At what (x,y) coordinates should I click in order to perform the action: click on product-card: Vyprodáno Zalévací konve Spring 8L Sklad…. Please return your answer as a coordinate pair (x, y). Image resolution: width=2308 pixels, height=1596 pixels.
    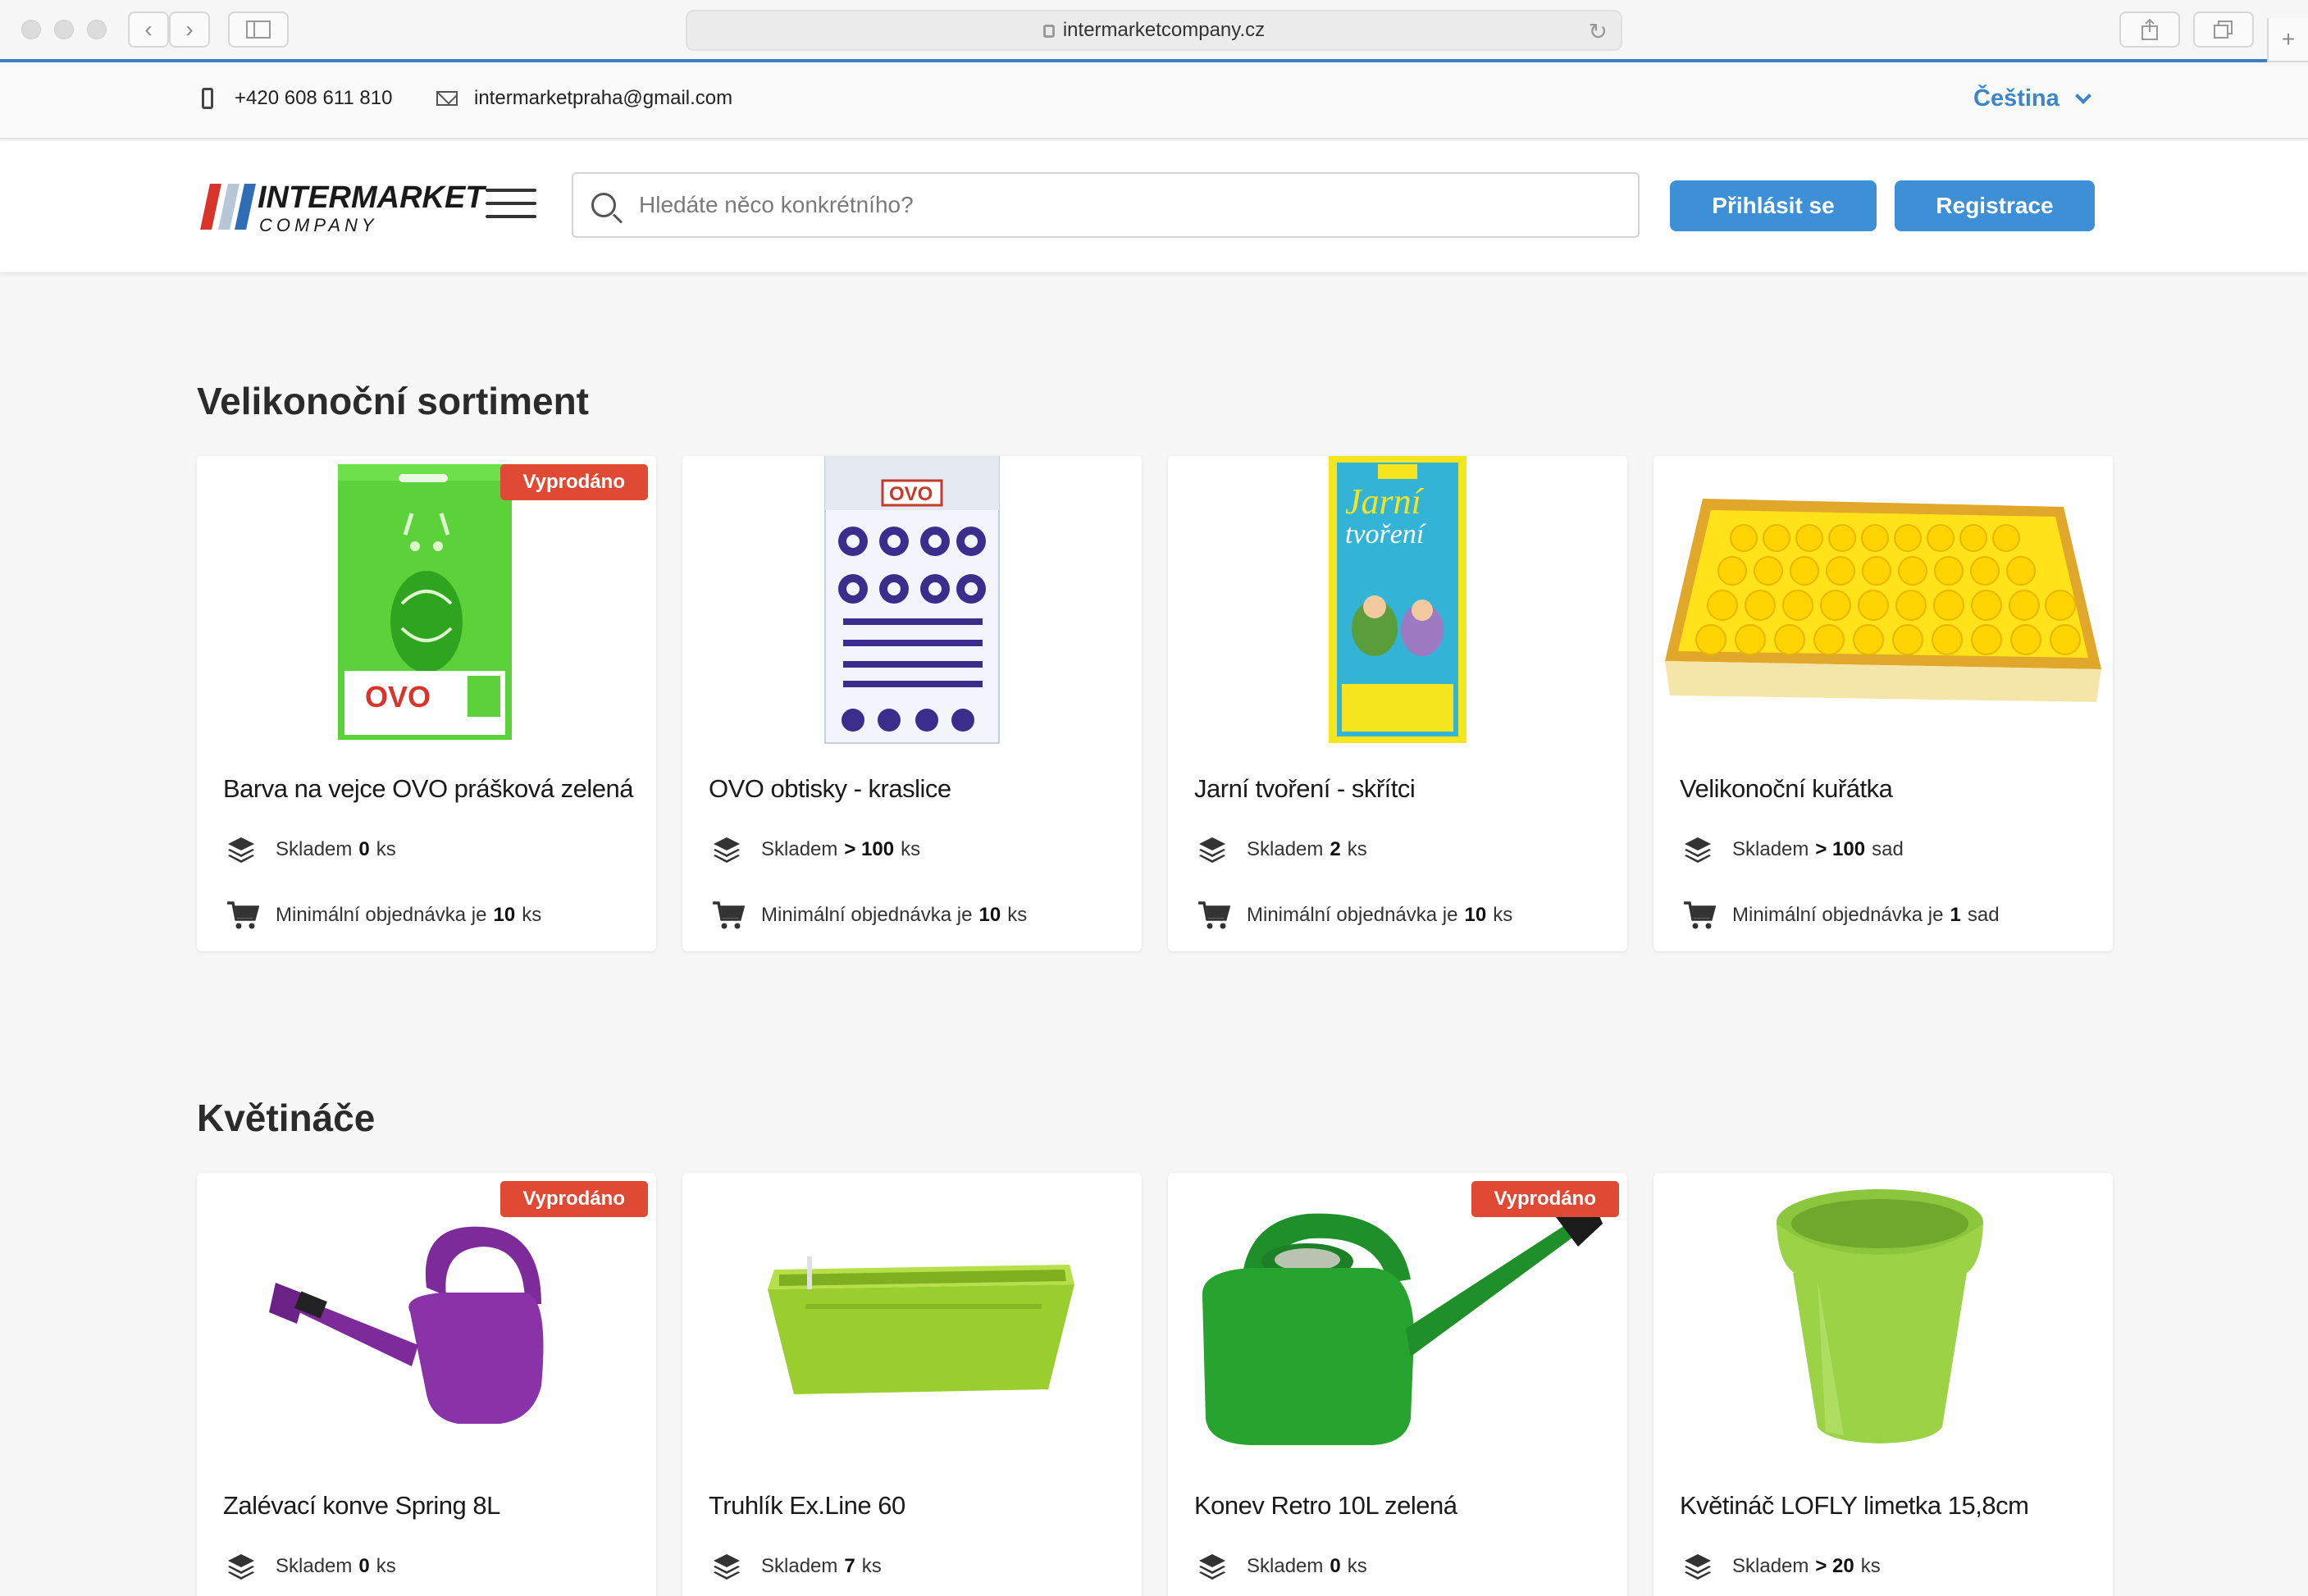
    Looking at the image, I should click on (426, 1384).